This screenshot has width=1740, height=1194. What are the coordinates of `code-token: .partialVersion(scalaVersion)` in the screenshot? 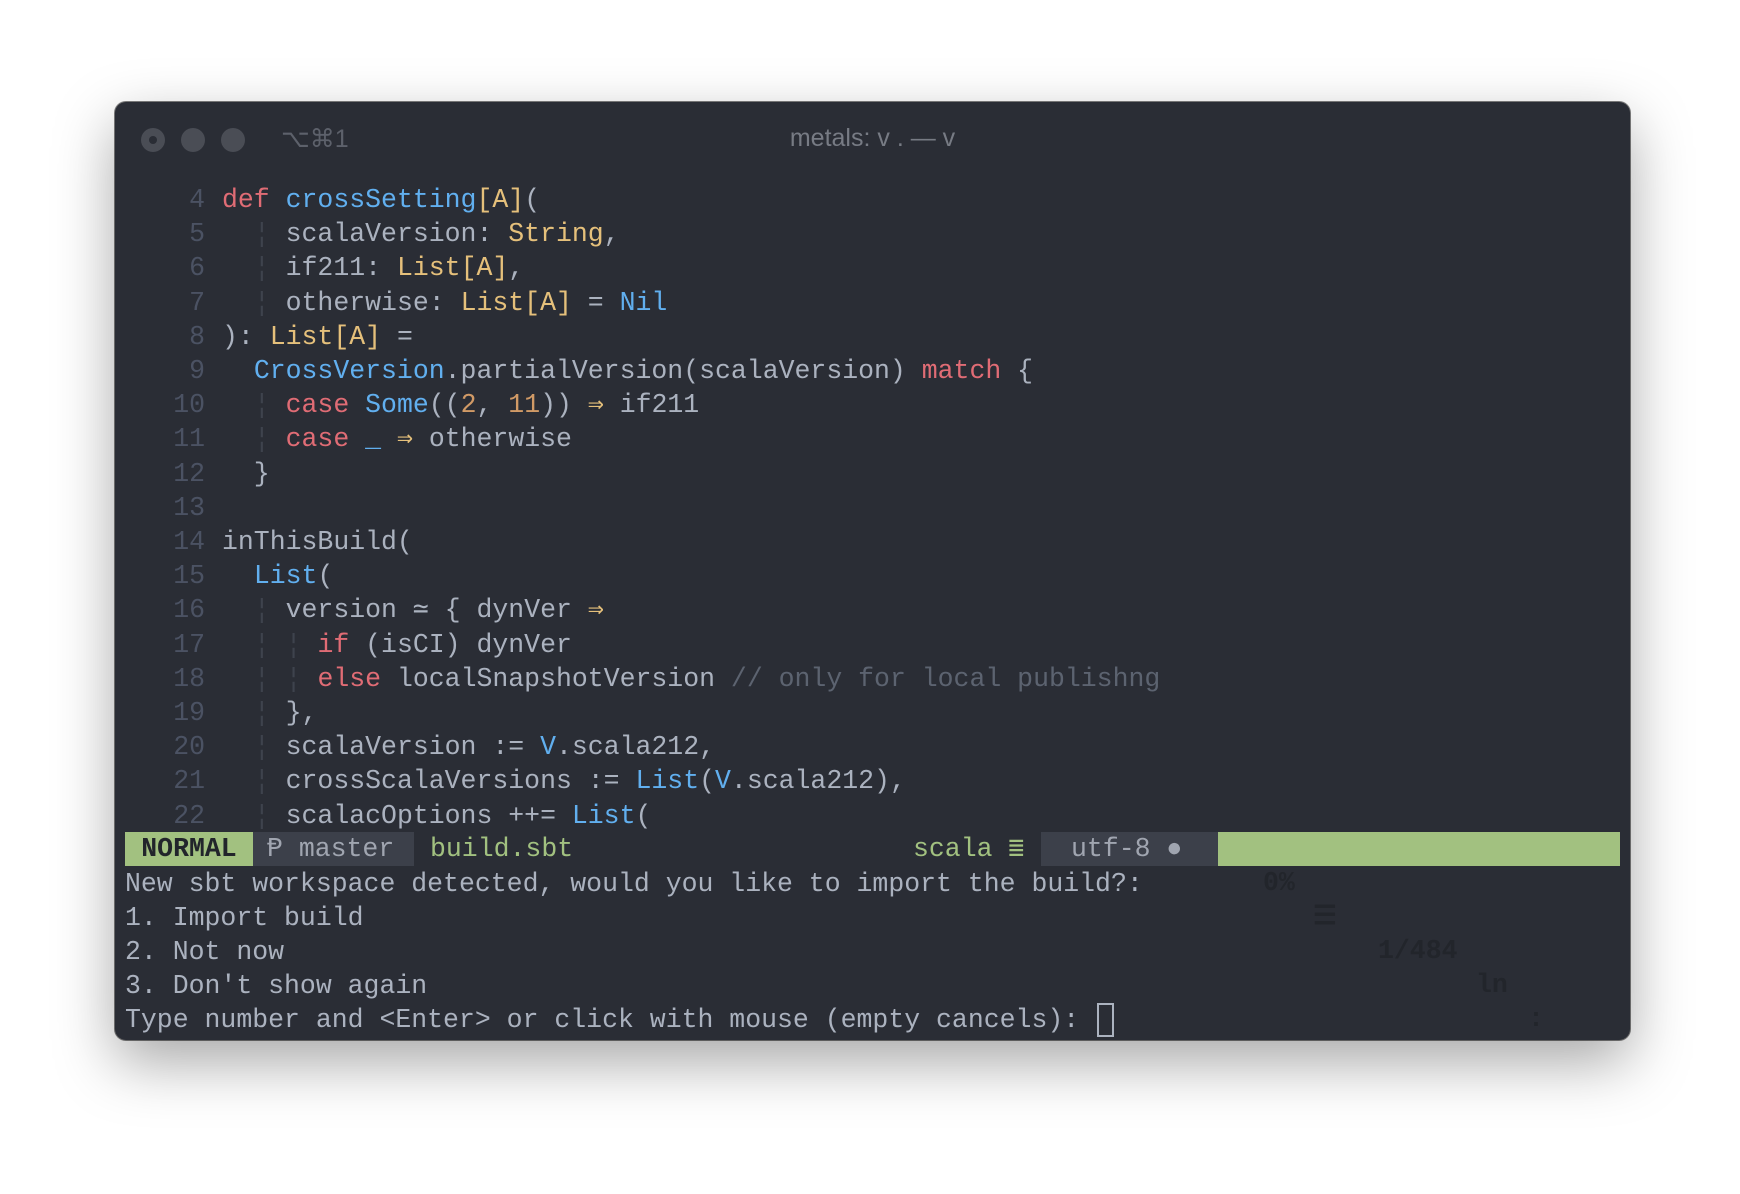 It's located at (683, 371).